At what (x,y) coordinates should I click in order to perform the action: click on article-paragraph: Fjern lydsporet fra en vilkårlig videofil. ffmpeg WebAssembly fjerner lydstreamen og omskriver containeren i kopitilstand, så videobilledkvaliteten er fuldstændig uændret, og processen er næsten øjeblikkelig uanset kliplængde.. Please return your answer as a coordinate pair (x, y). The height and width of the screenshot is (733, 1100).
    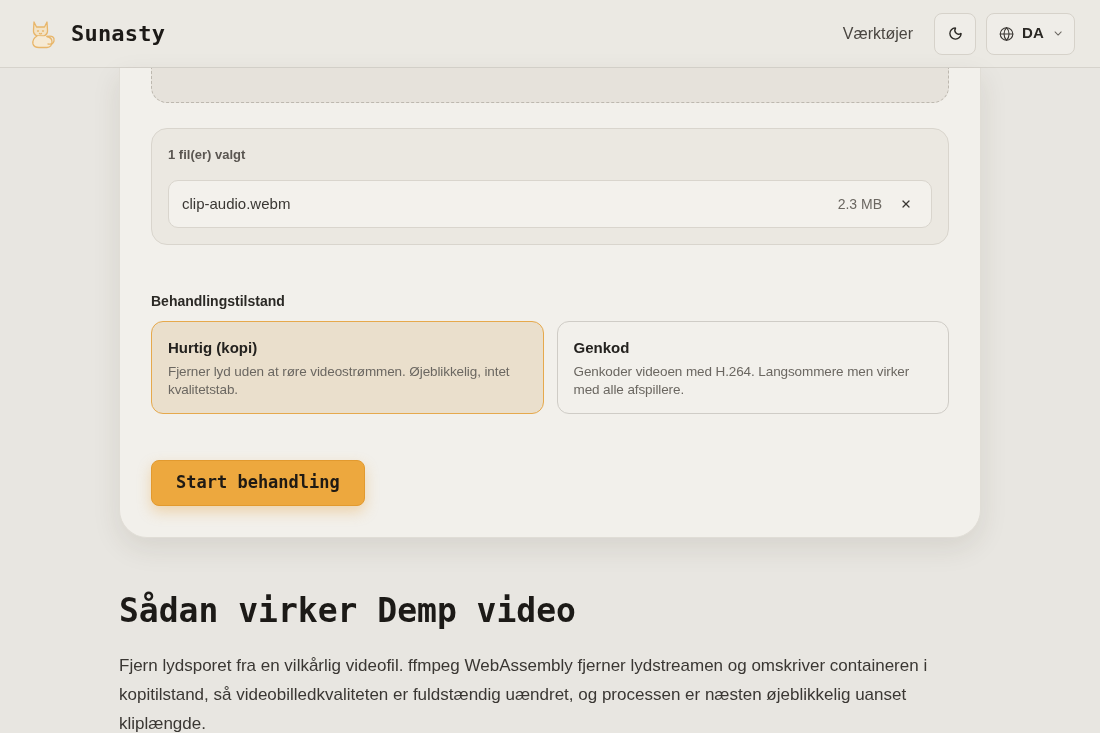
    Looking at the image, I should click on (524, 694).